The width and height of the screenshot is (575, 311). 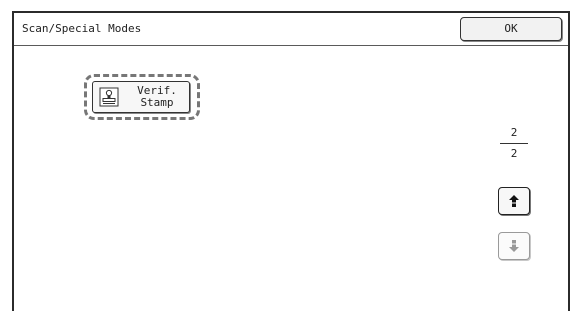 I want to click on ok-button: OK, so click(x=511, y=29).